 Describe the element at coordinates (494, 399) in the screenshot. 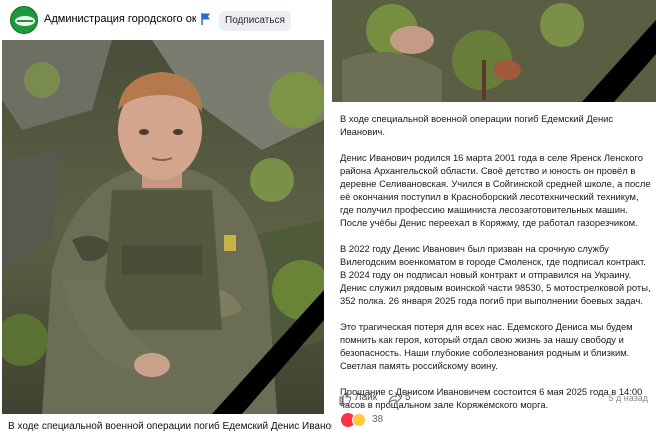

I see `post-actions: Лайк 5 5 д назад` at that location.